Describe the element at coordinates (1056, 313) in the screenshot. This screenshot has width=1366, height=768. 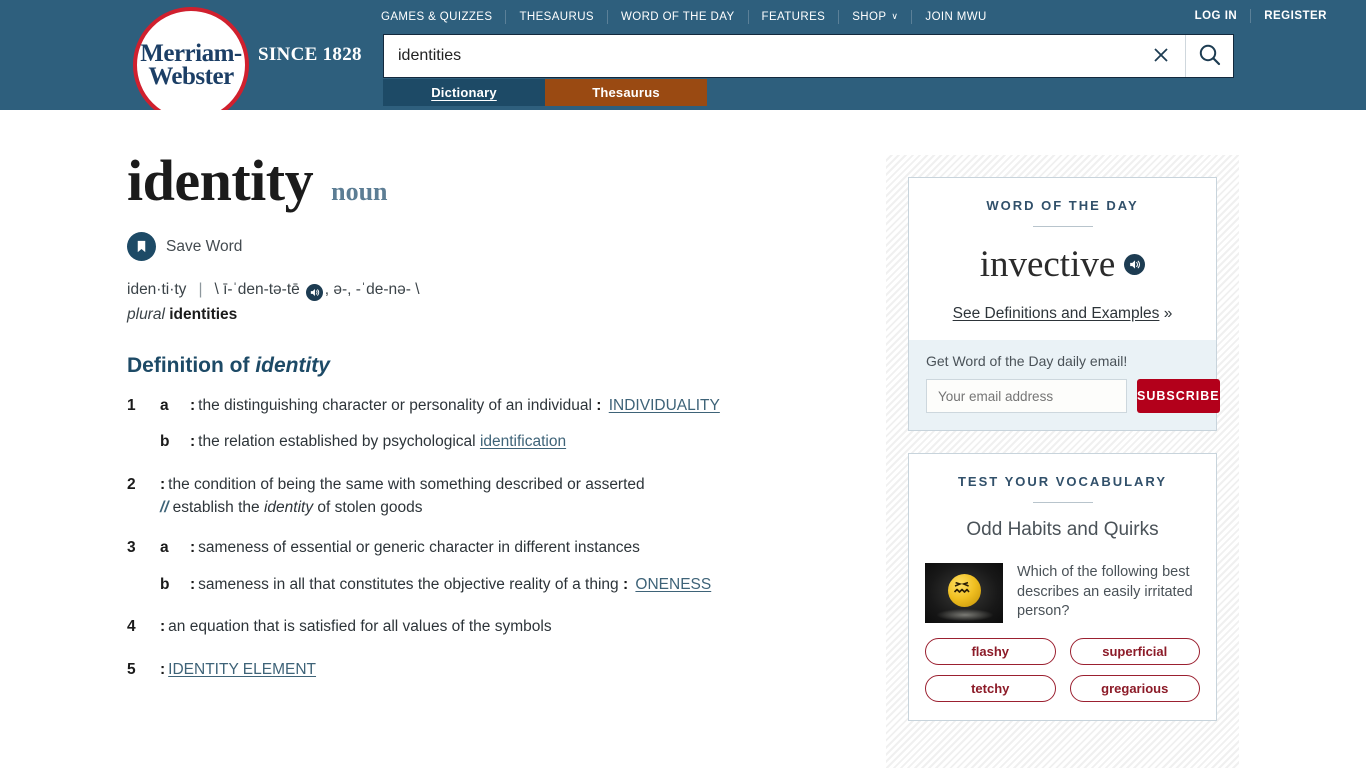
I see `see-definitions-label: See Definitions and Examples` at that location.